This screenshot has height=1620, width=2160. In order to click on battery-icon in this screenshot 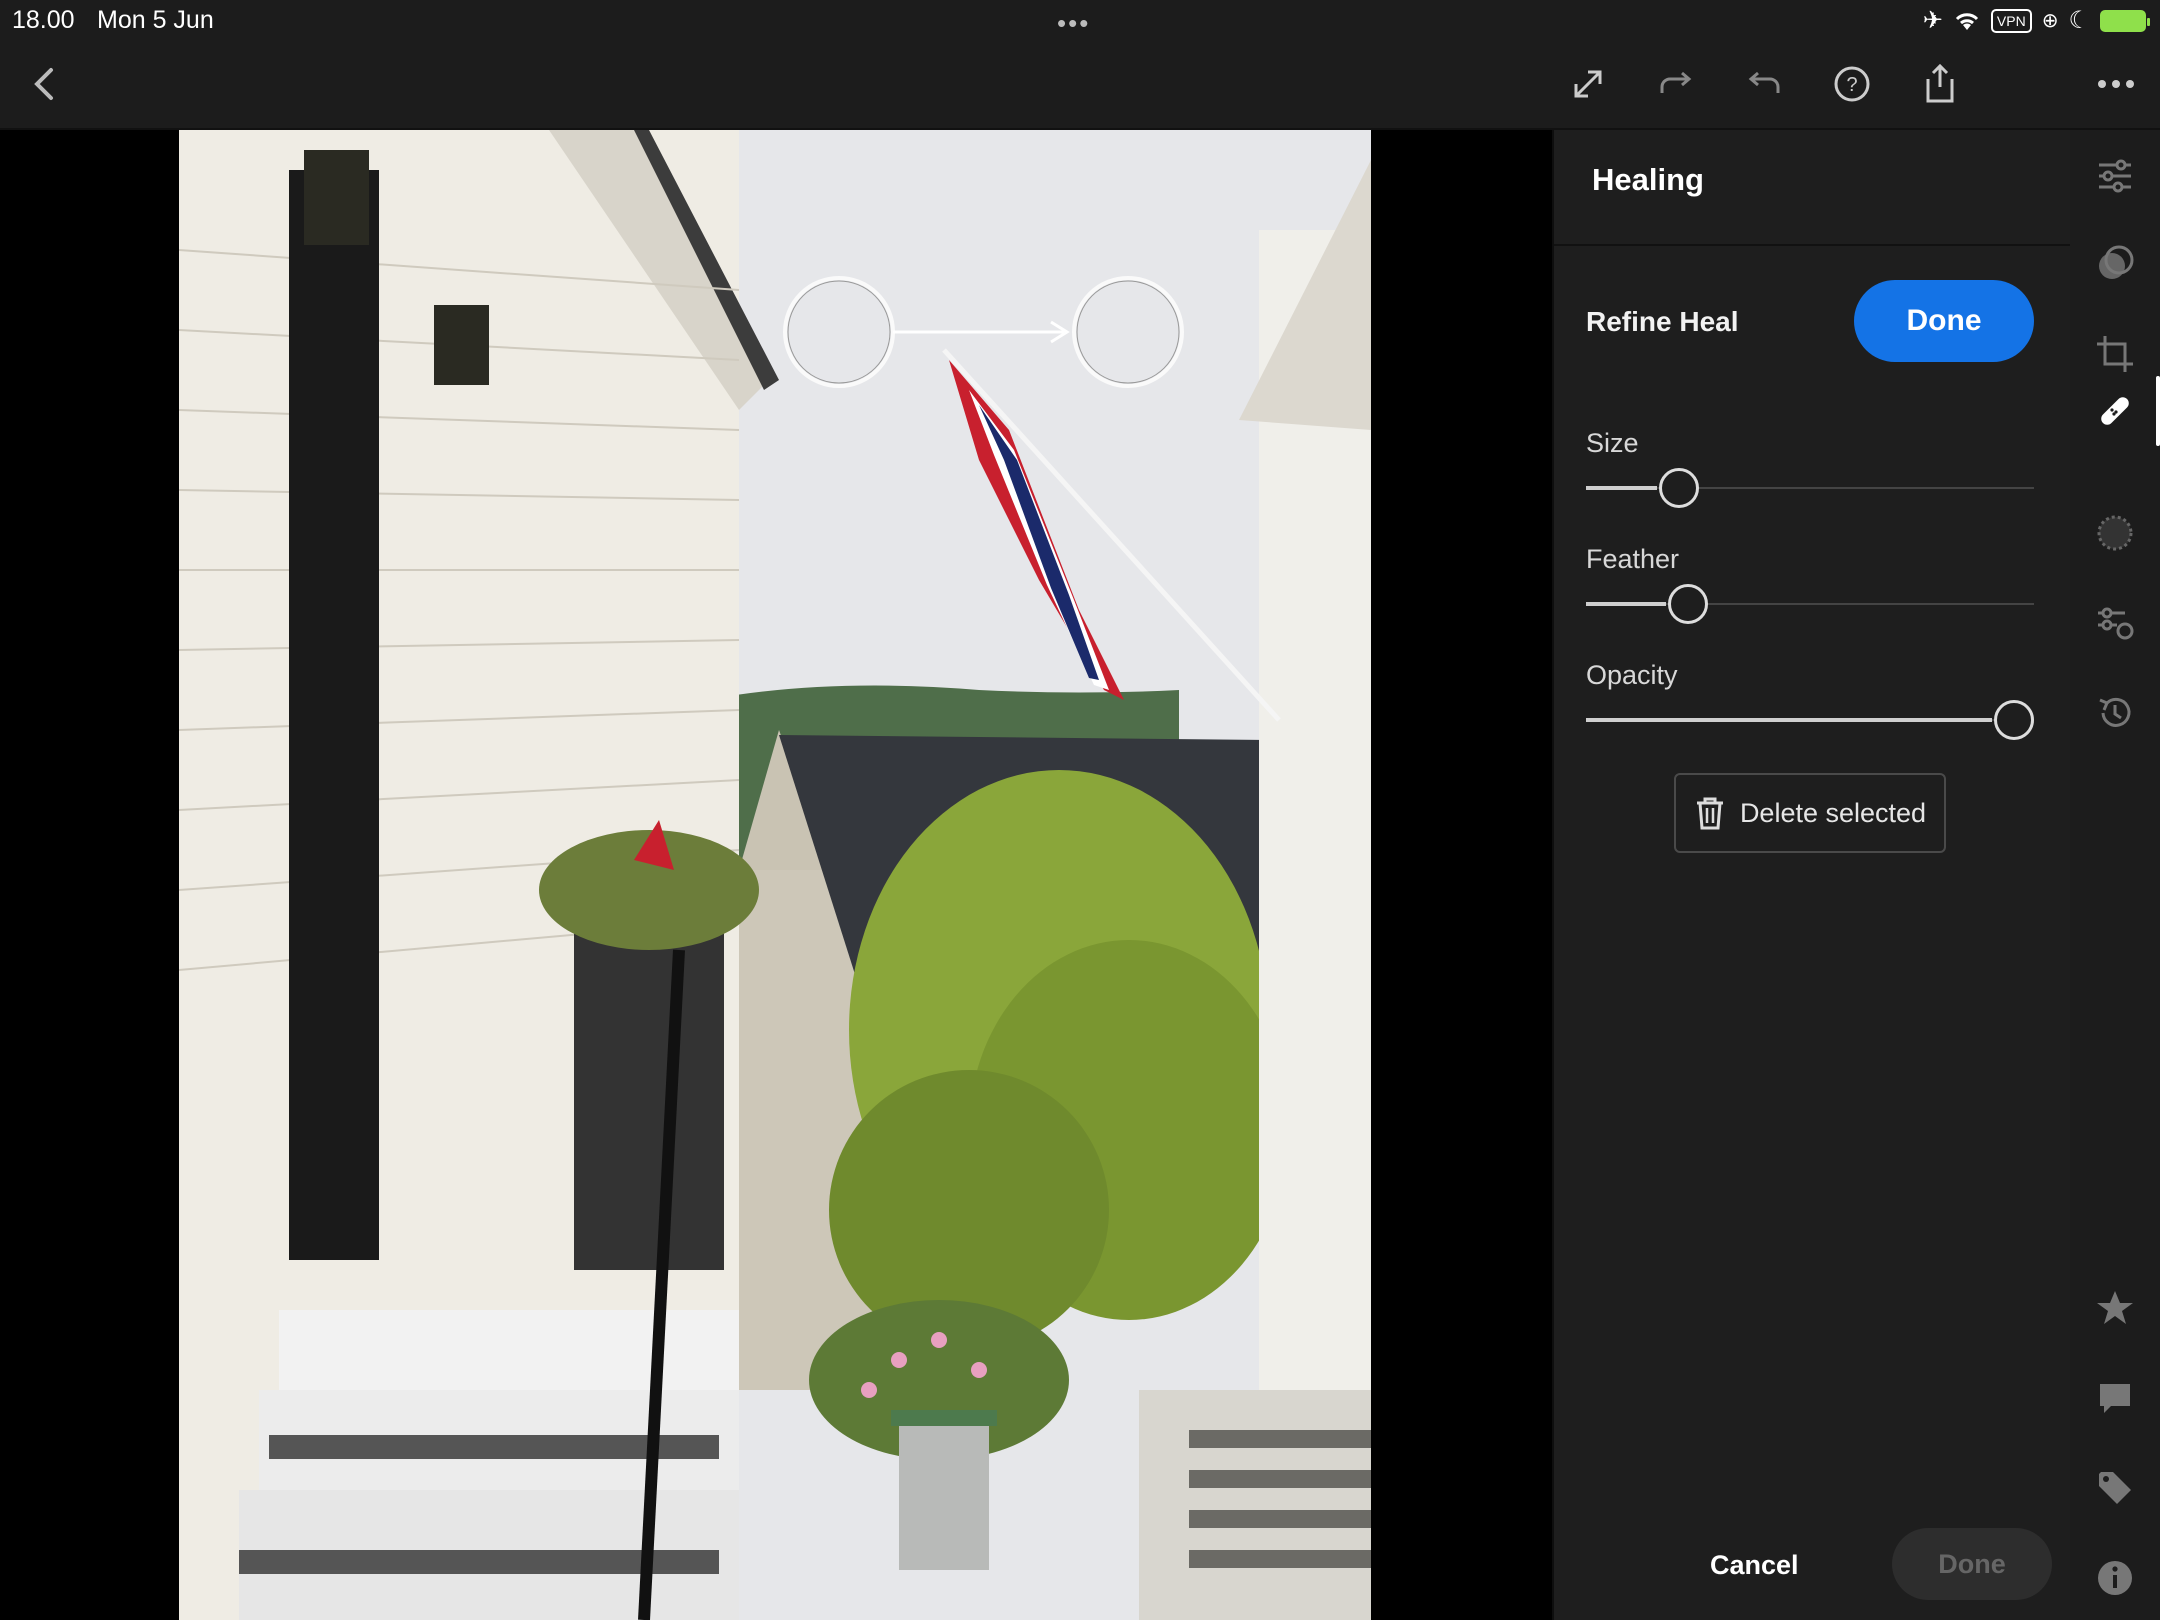, I will do `click(2125, 20)`.